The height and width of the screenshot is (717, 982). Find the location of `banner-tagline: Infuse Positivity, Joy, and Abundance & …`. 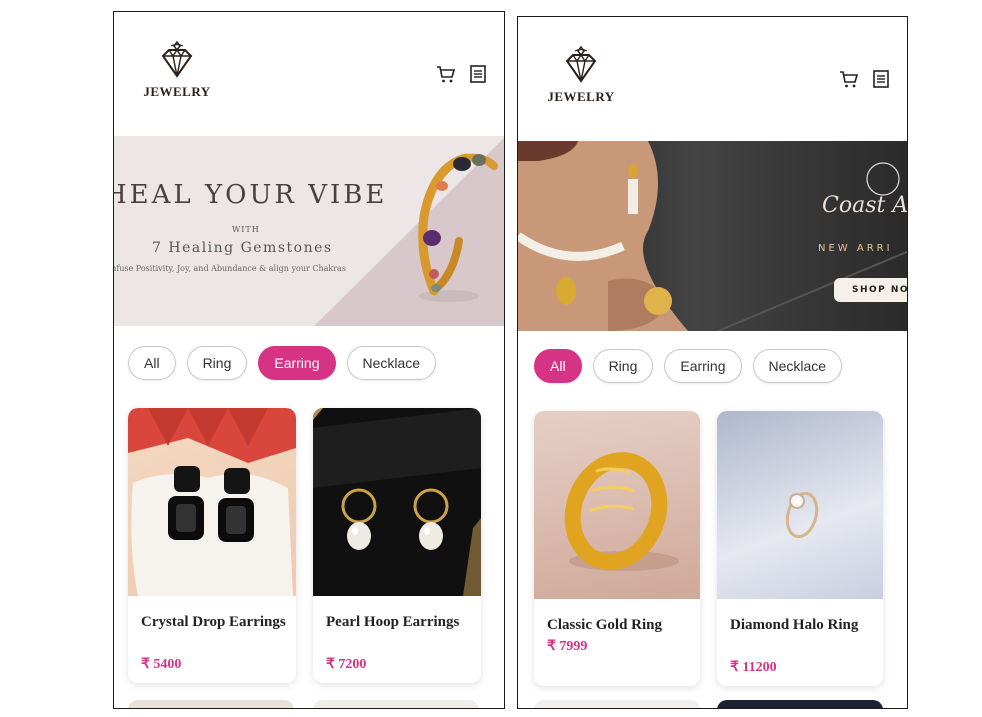

banner-tagline: Infuse Positivity, Joy, and Abundance & … is located at coordinates (230, 268).